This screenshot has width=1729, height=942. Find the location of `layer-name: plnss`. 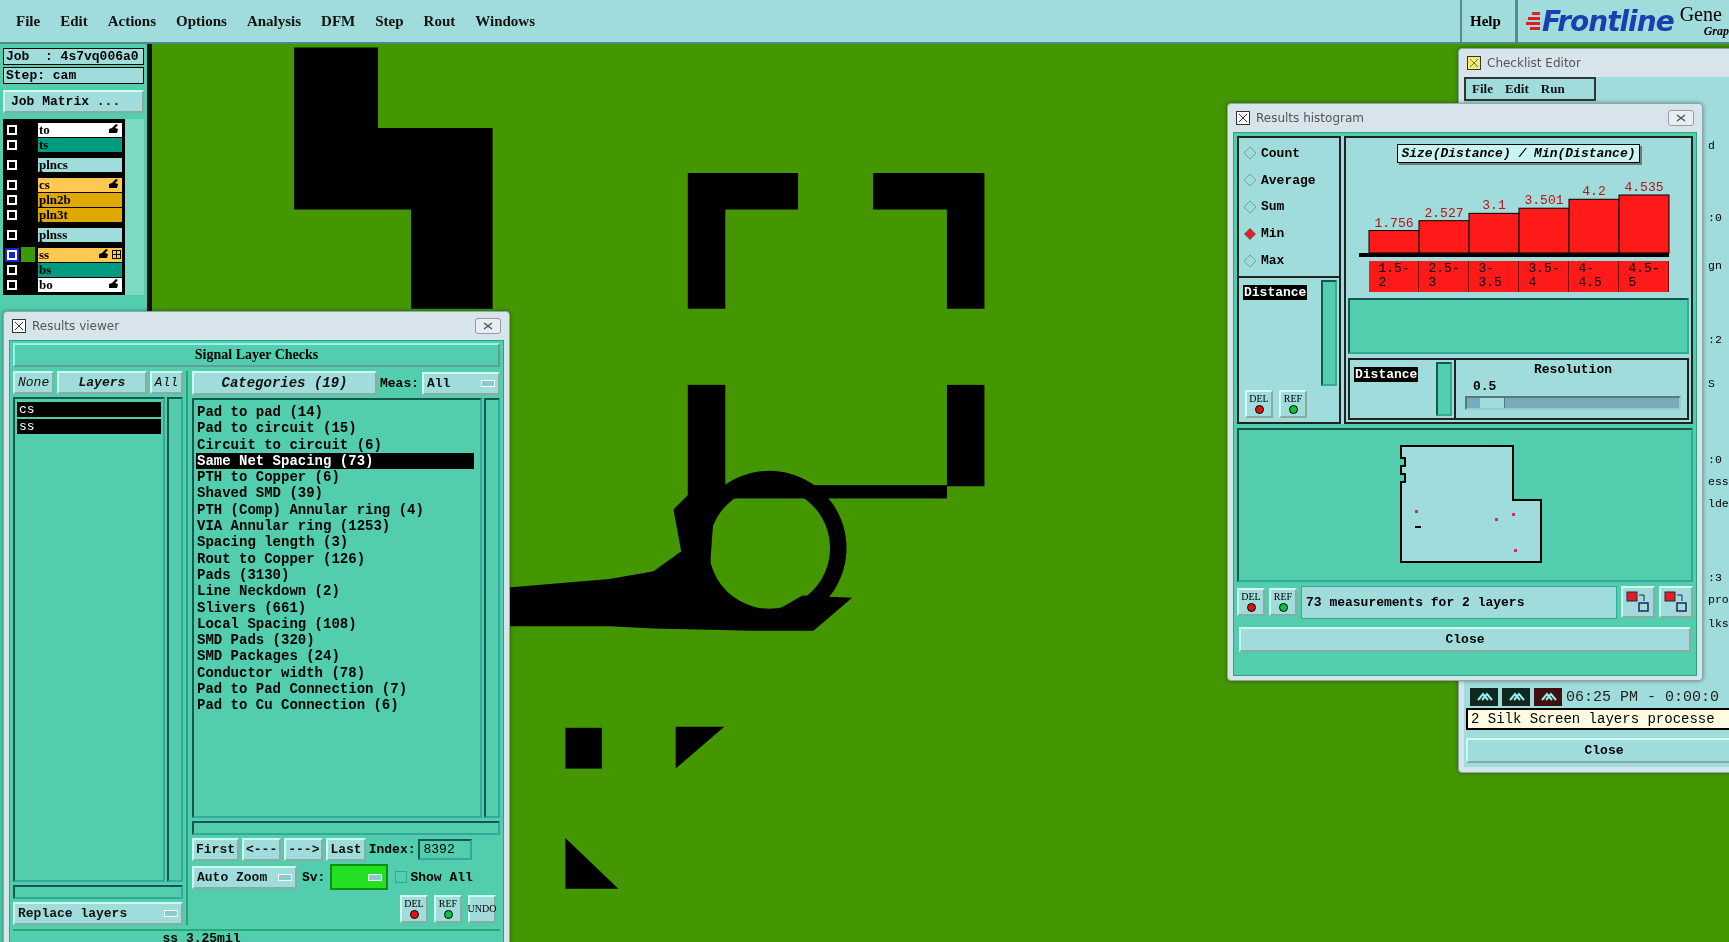

layer-name: plnss is located at coordinates (80, 234).